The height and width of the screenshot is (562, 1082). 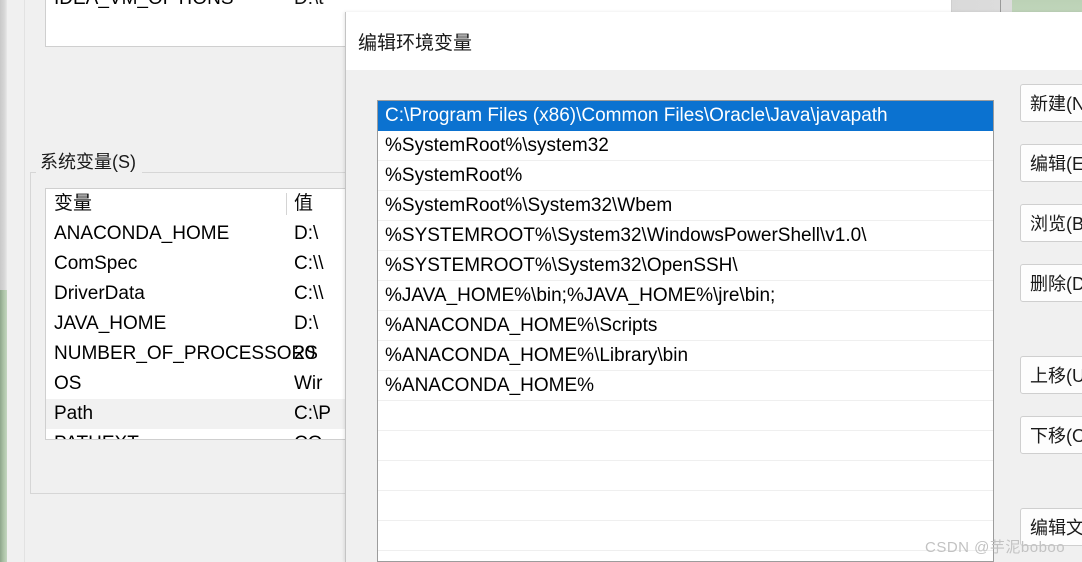 I want to click on window-left-divider, so click(x=24, y=281).